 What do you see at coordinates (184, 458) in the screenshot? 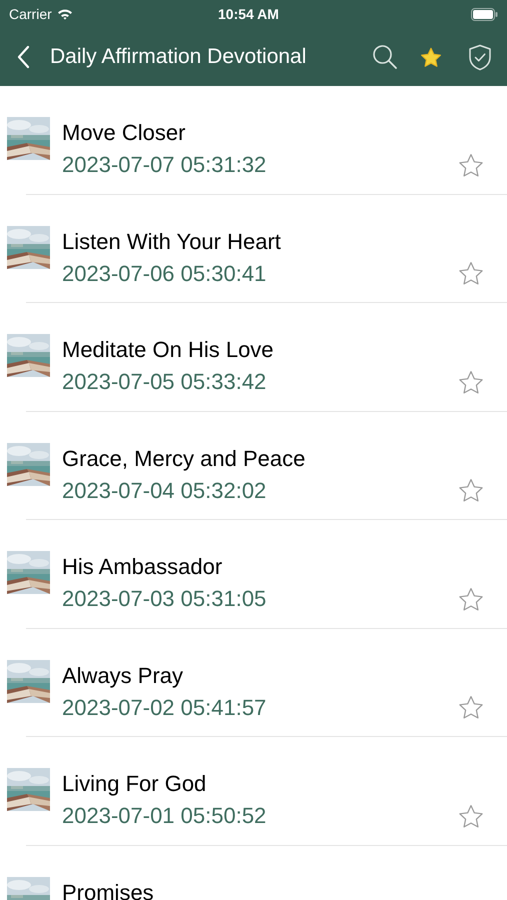
I see `entry-title: Grace, Mercy and Peace` at bounding box center [184, 458].